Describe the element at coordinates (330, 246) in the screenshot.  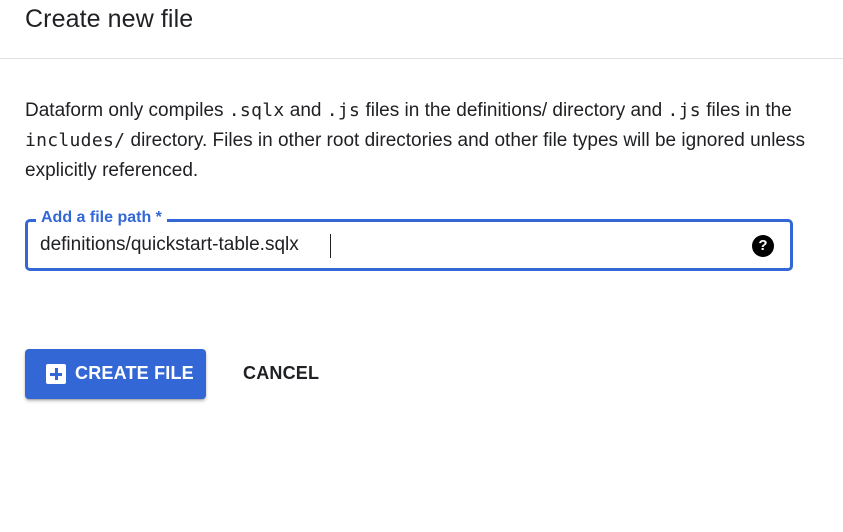
I see `text-cursor` at that location.